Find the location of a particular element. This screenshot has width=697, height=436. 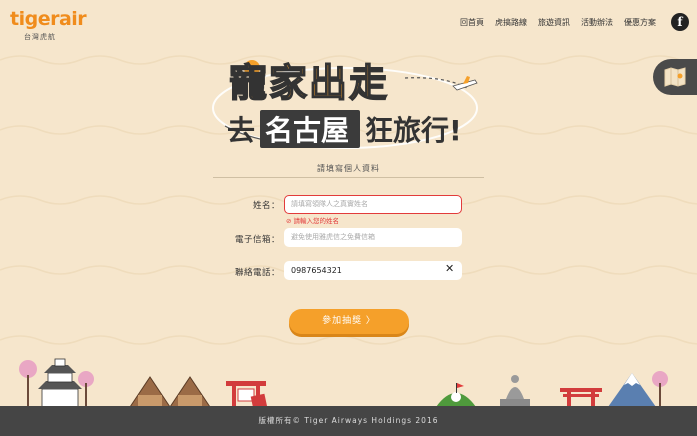

name-error-message: ⊘ 請輸入您的姓名 is located at coordinates (313, 221).